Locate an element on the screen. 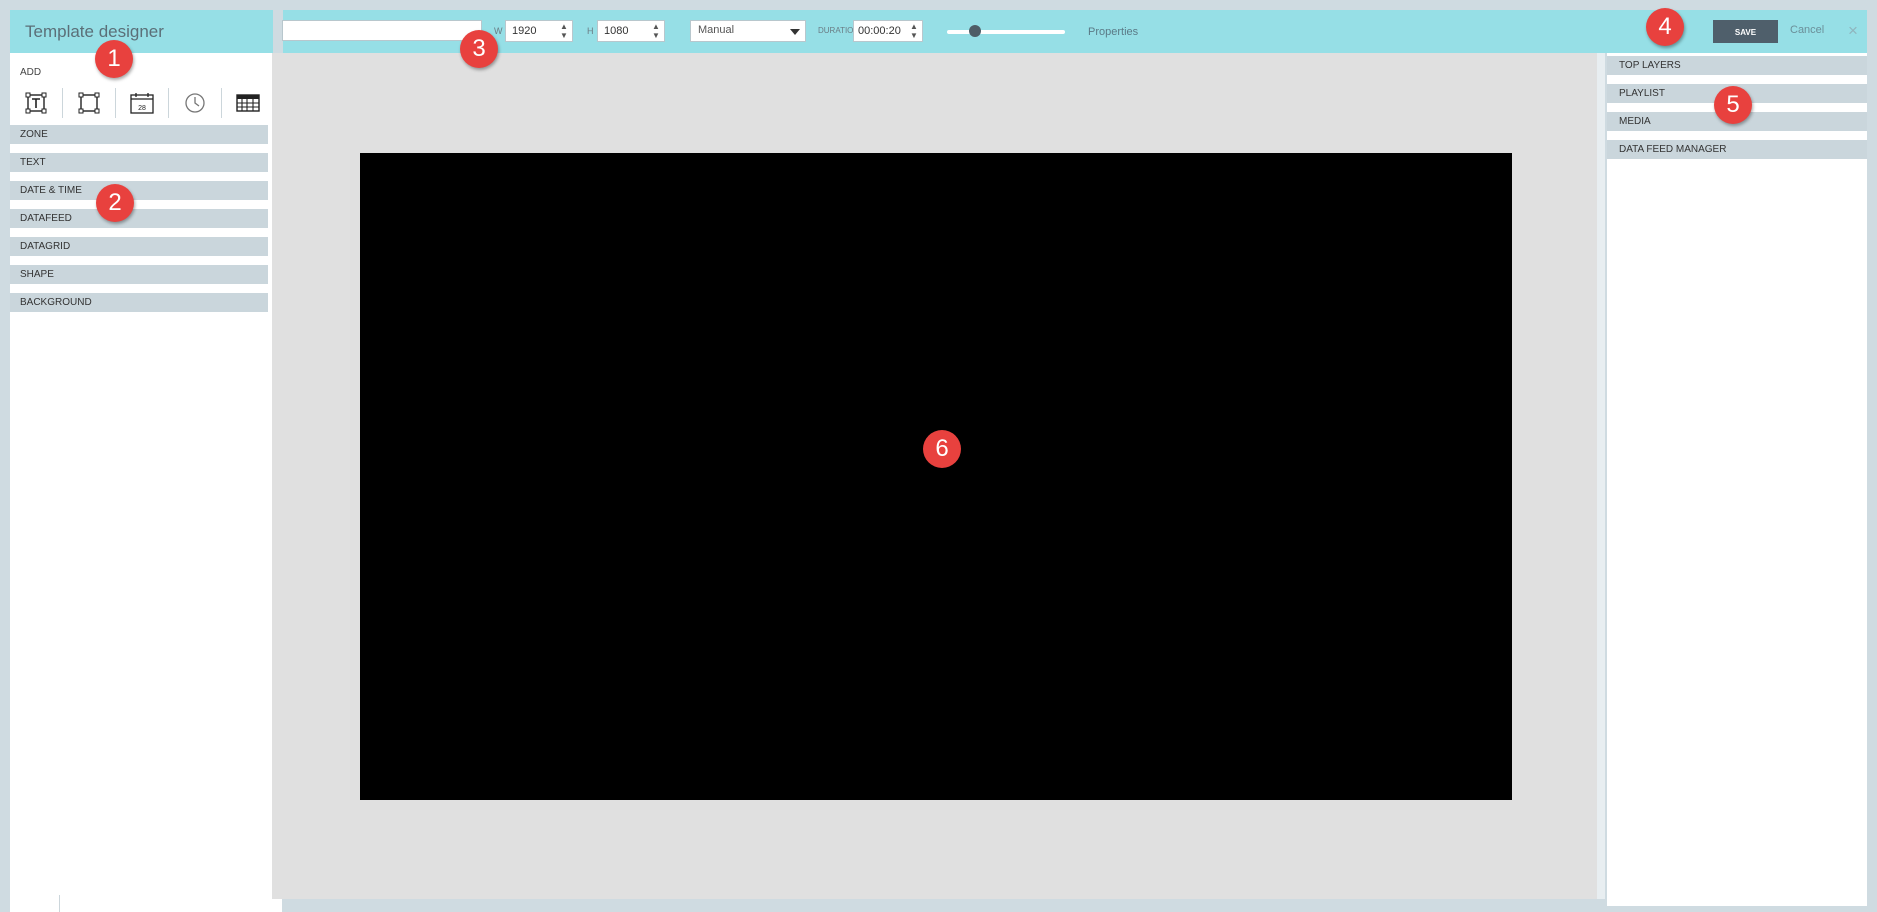 The height and width of the screenshot is (912, 1877). section-shape: SHAPE is located at coordinates (139, 274).